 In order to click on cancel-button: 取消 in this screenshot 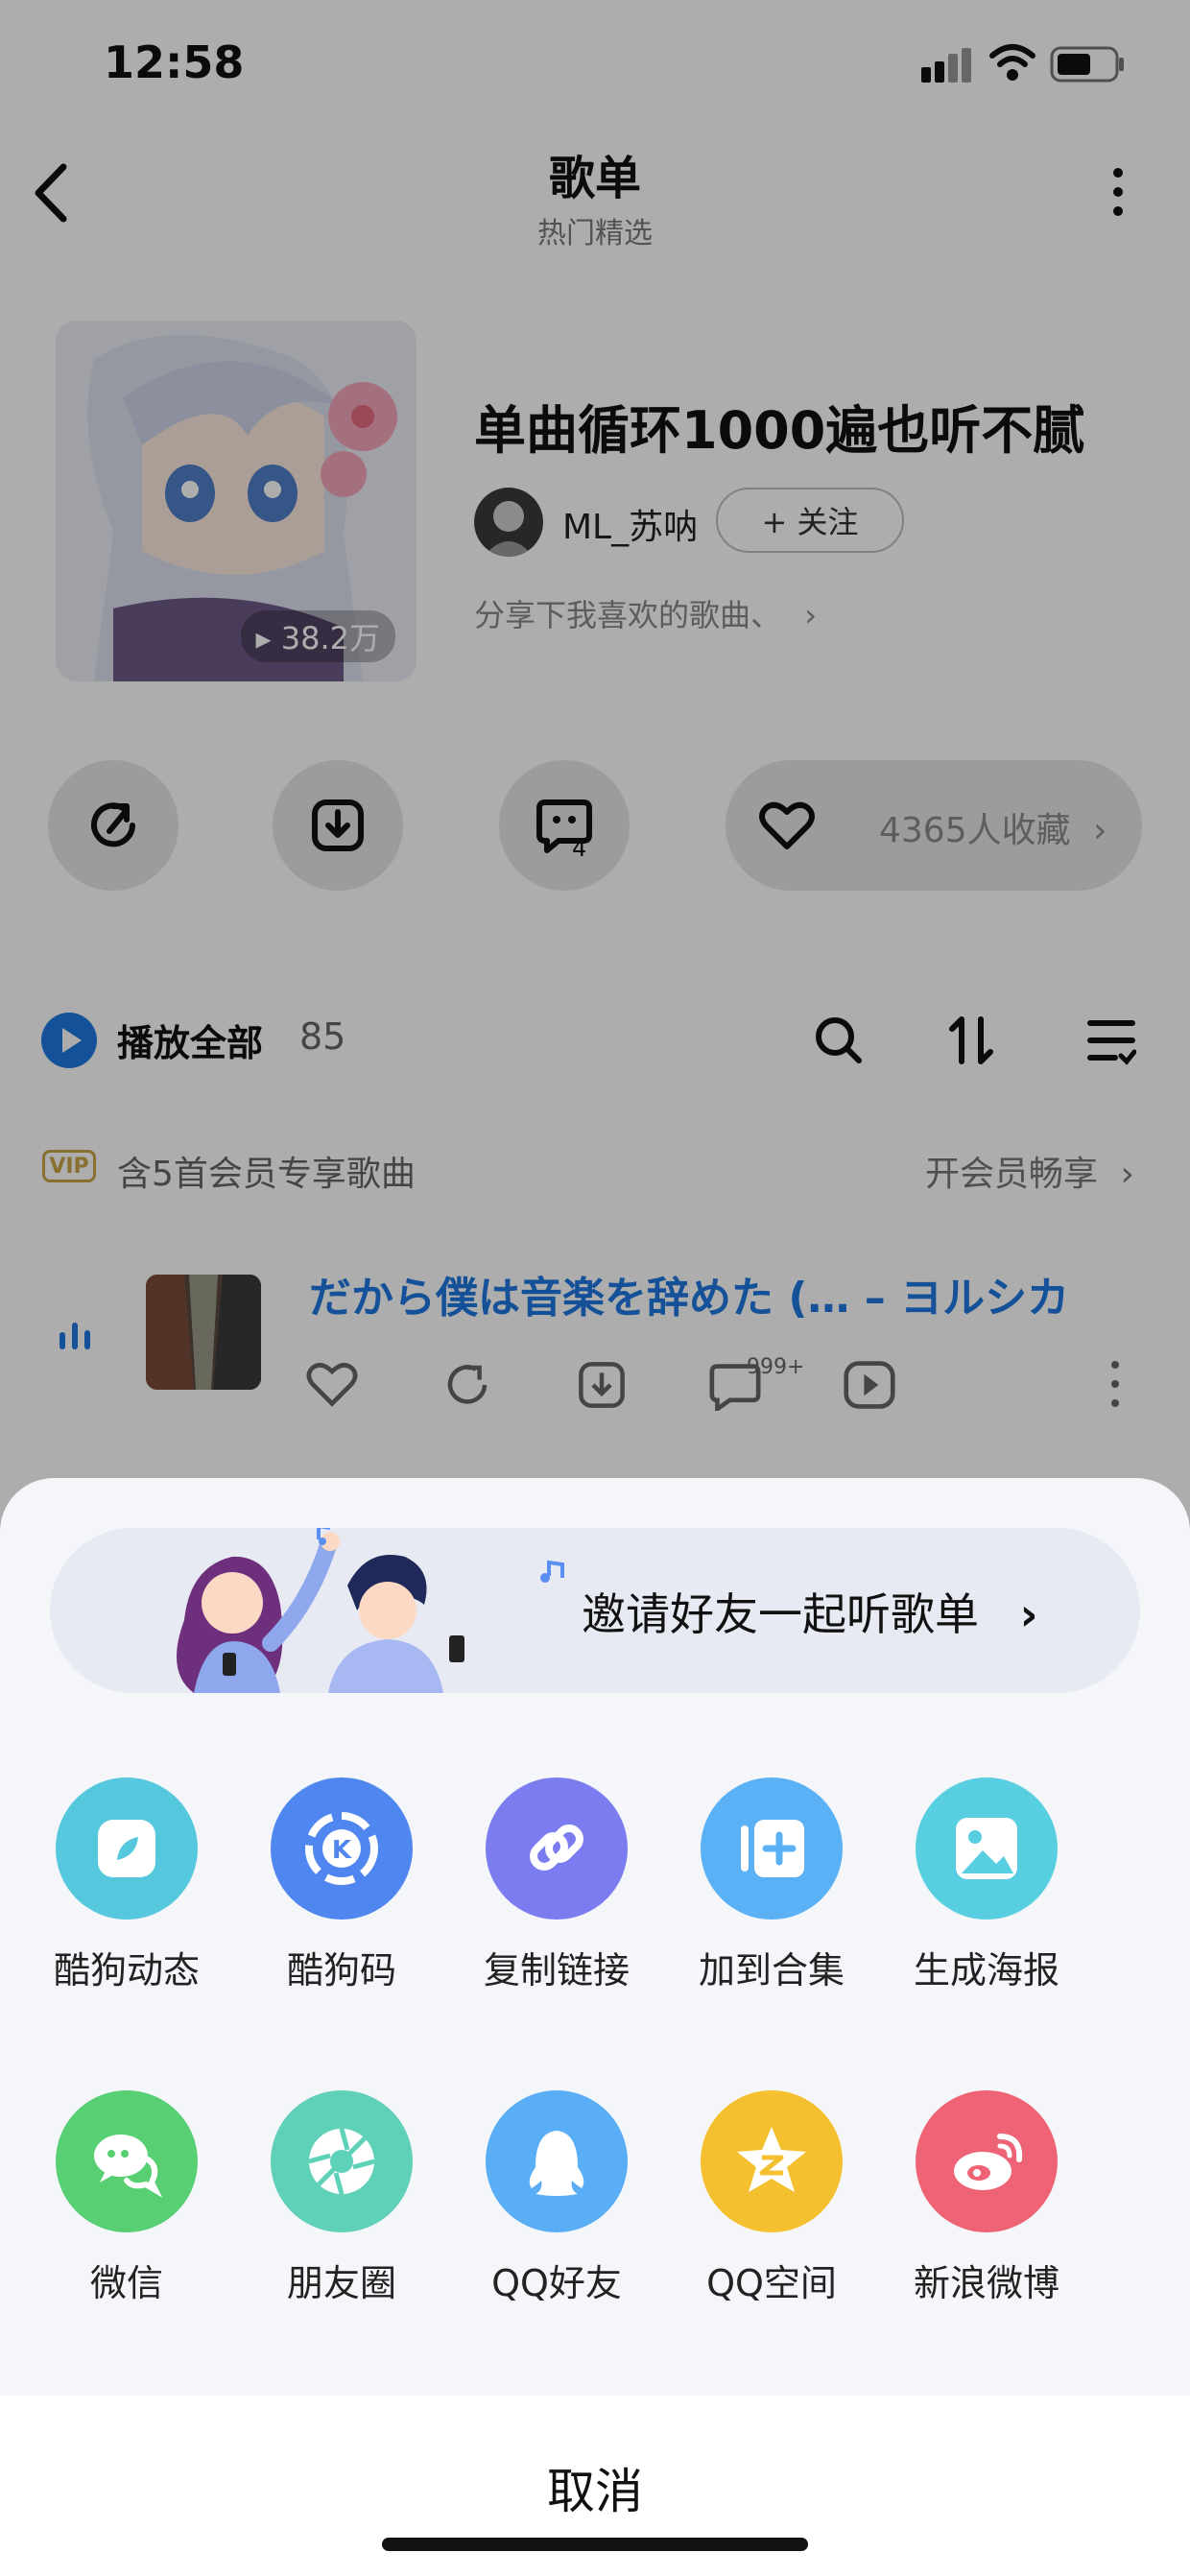, I will do `click(595, 2487)`.